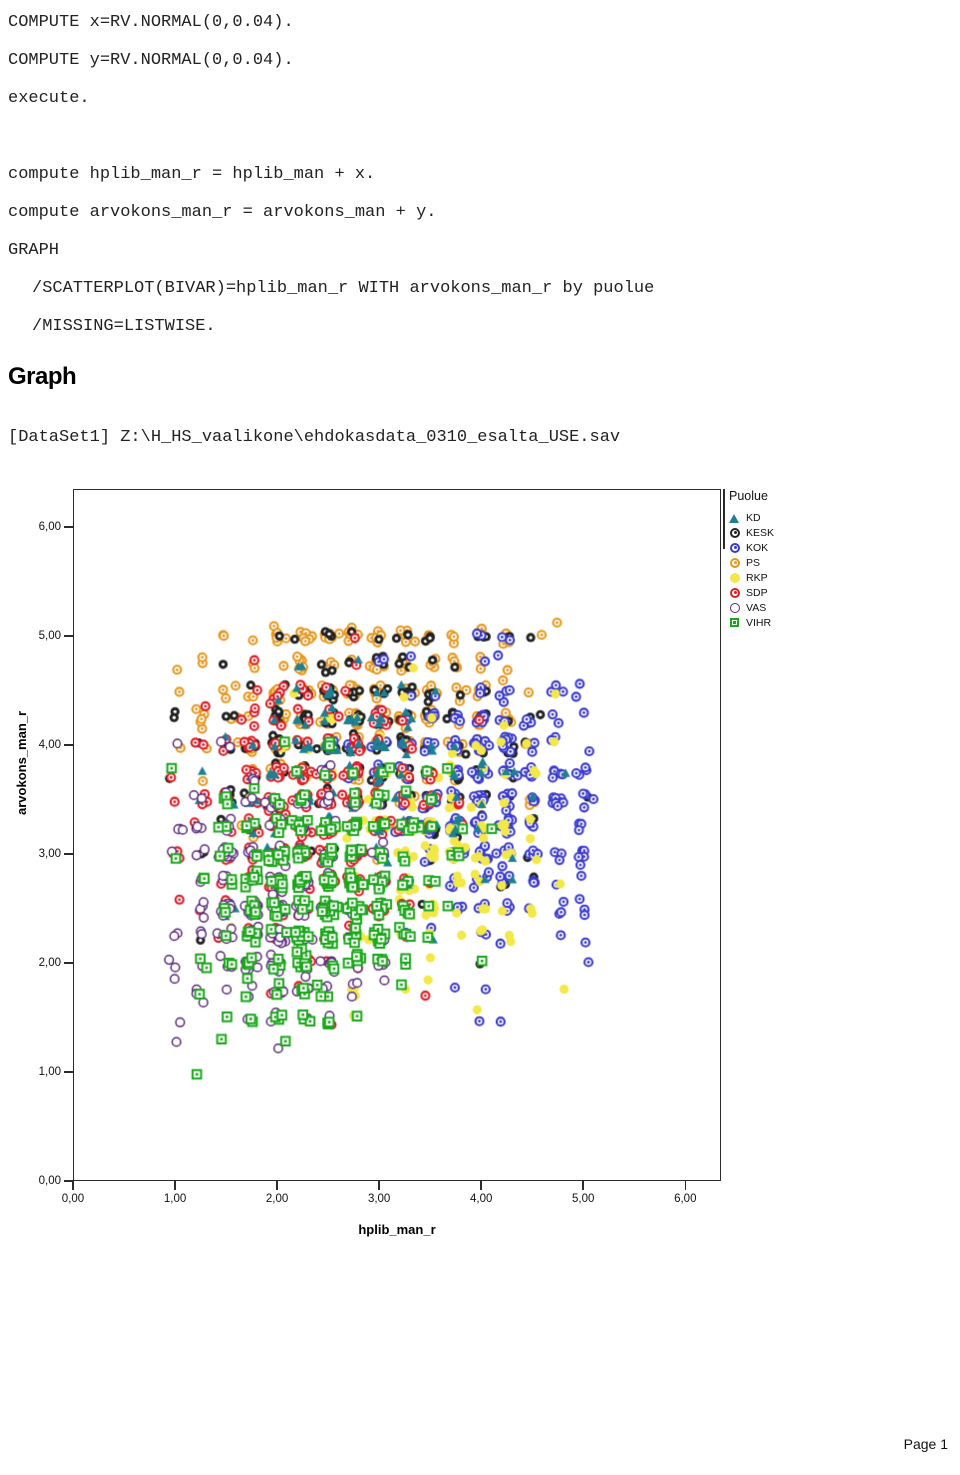  Describe the element at coordinates (49, 854) in the screenshot. I see `y-axis-tick-label: 3,00` at that location.